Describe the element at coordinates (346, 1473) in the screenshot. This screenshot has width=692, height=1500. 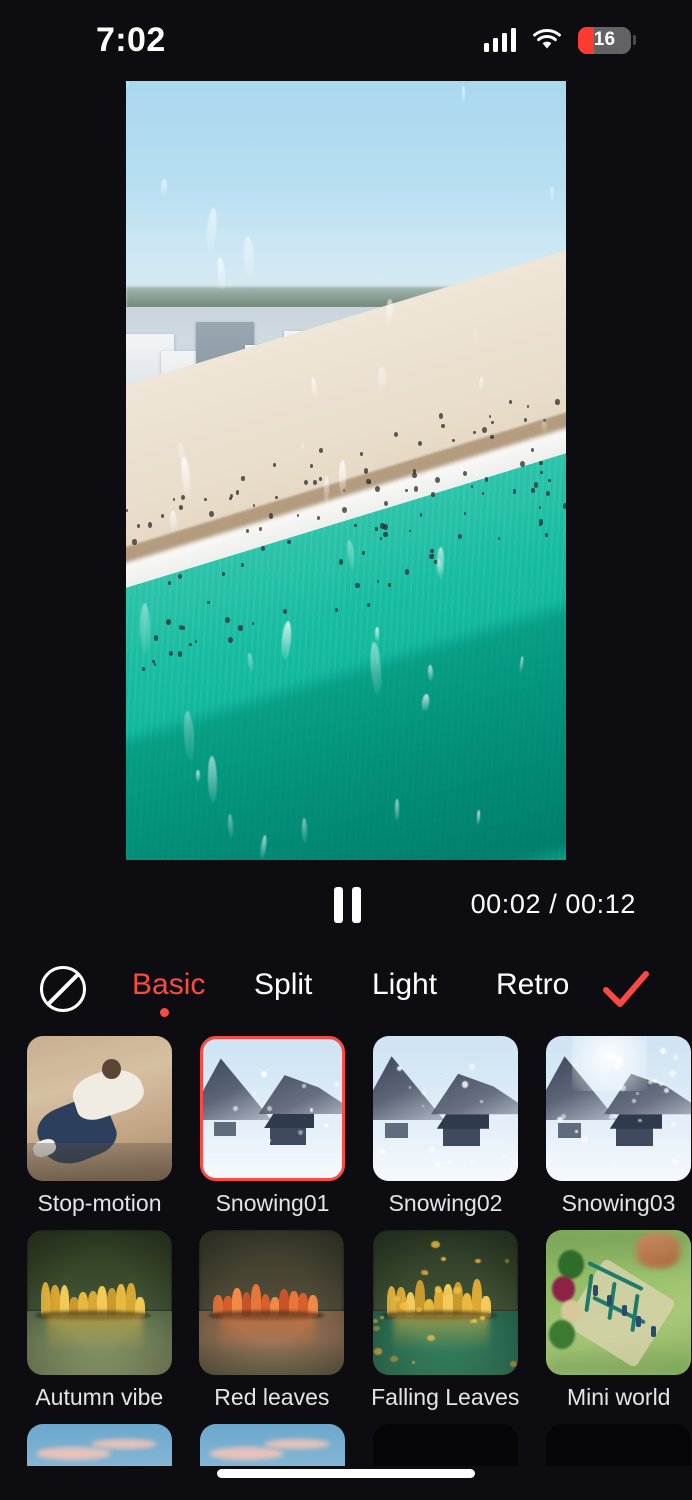
I see `home-indicator` at that location.